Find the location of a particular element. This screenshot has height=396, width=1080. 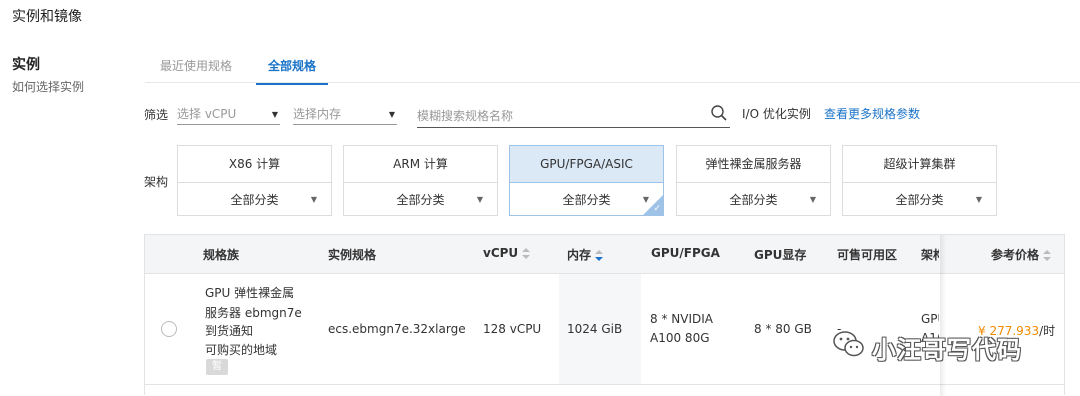

arch-card-x86: X86 计算 全部分类 ▼ is located at coordinates (254, 180).